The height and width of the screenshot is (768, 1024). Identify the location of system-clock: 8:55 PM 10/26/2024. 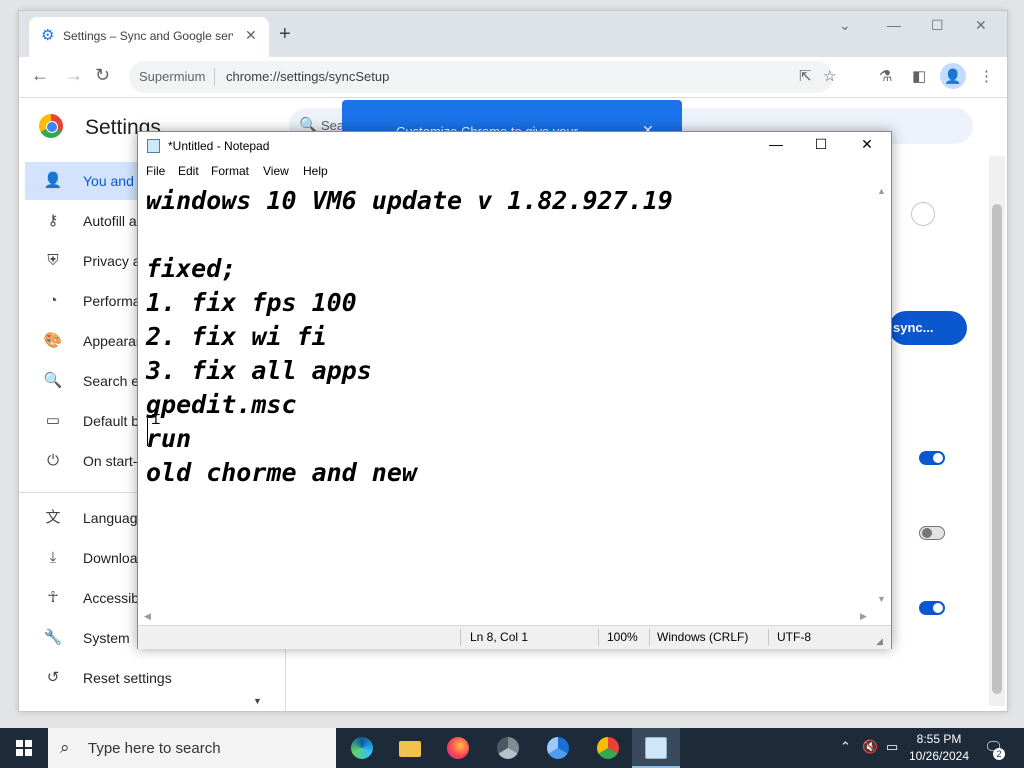
(939, 748).